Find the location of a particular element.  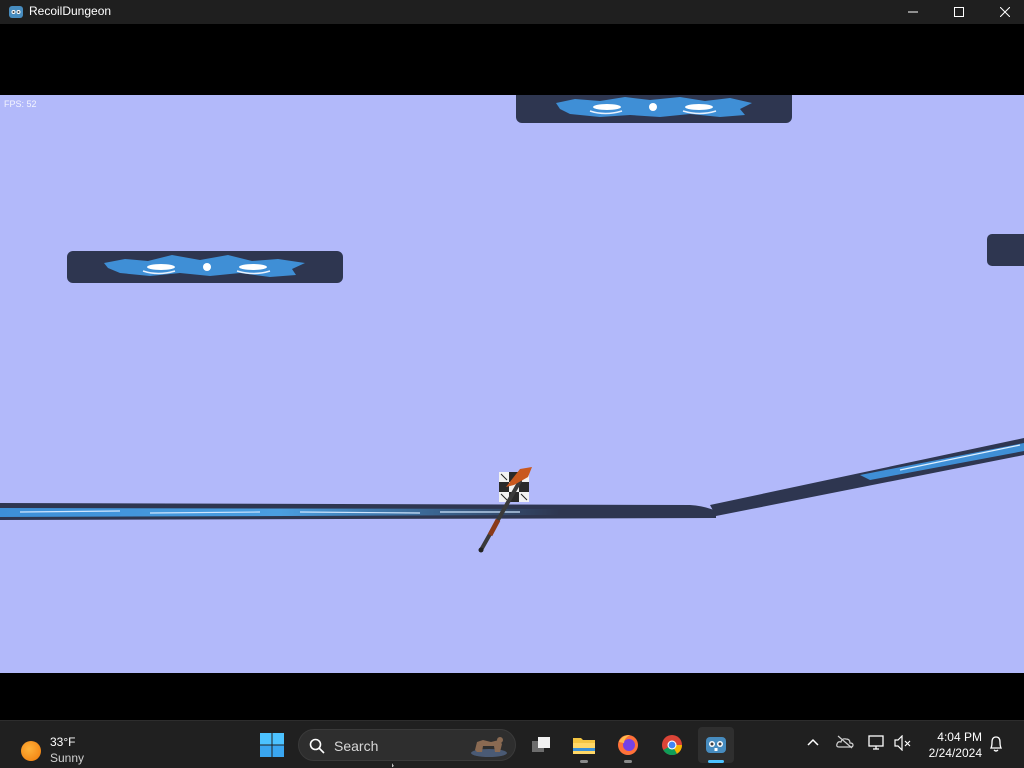

floating-platform-left is located at coordinates (205, 267).